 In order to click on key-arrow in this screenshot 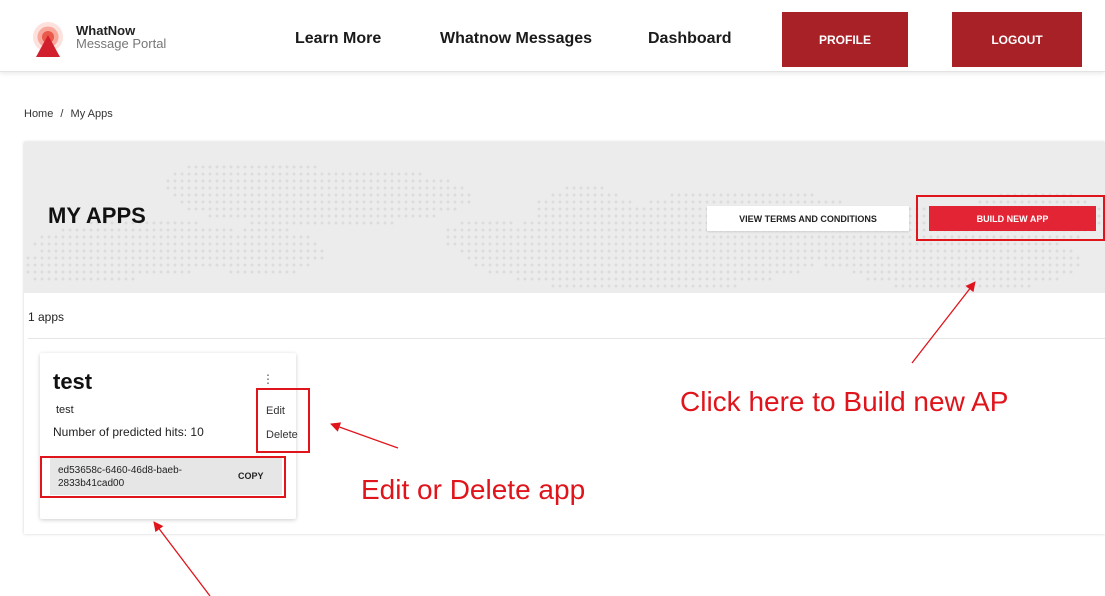, I will do `click(182, 558)`.